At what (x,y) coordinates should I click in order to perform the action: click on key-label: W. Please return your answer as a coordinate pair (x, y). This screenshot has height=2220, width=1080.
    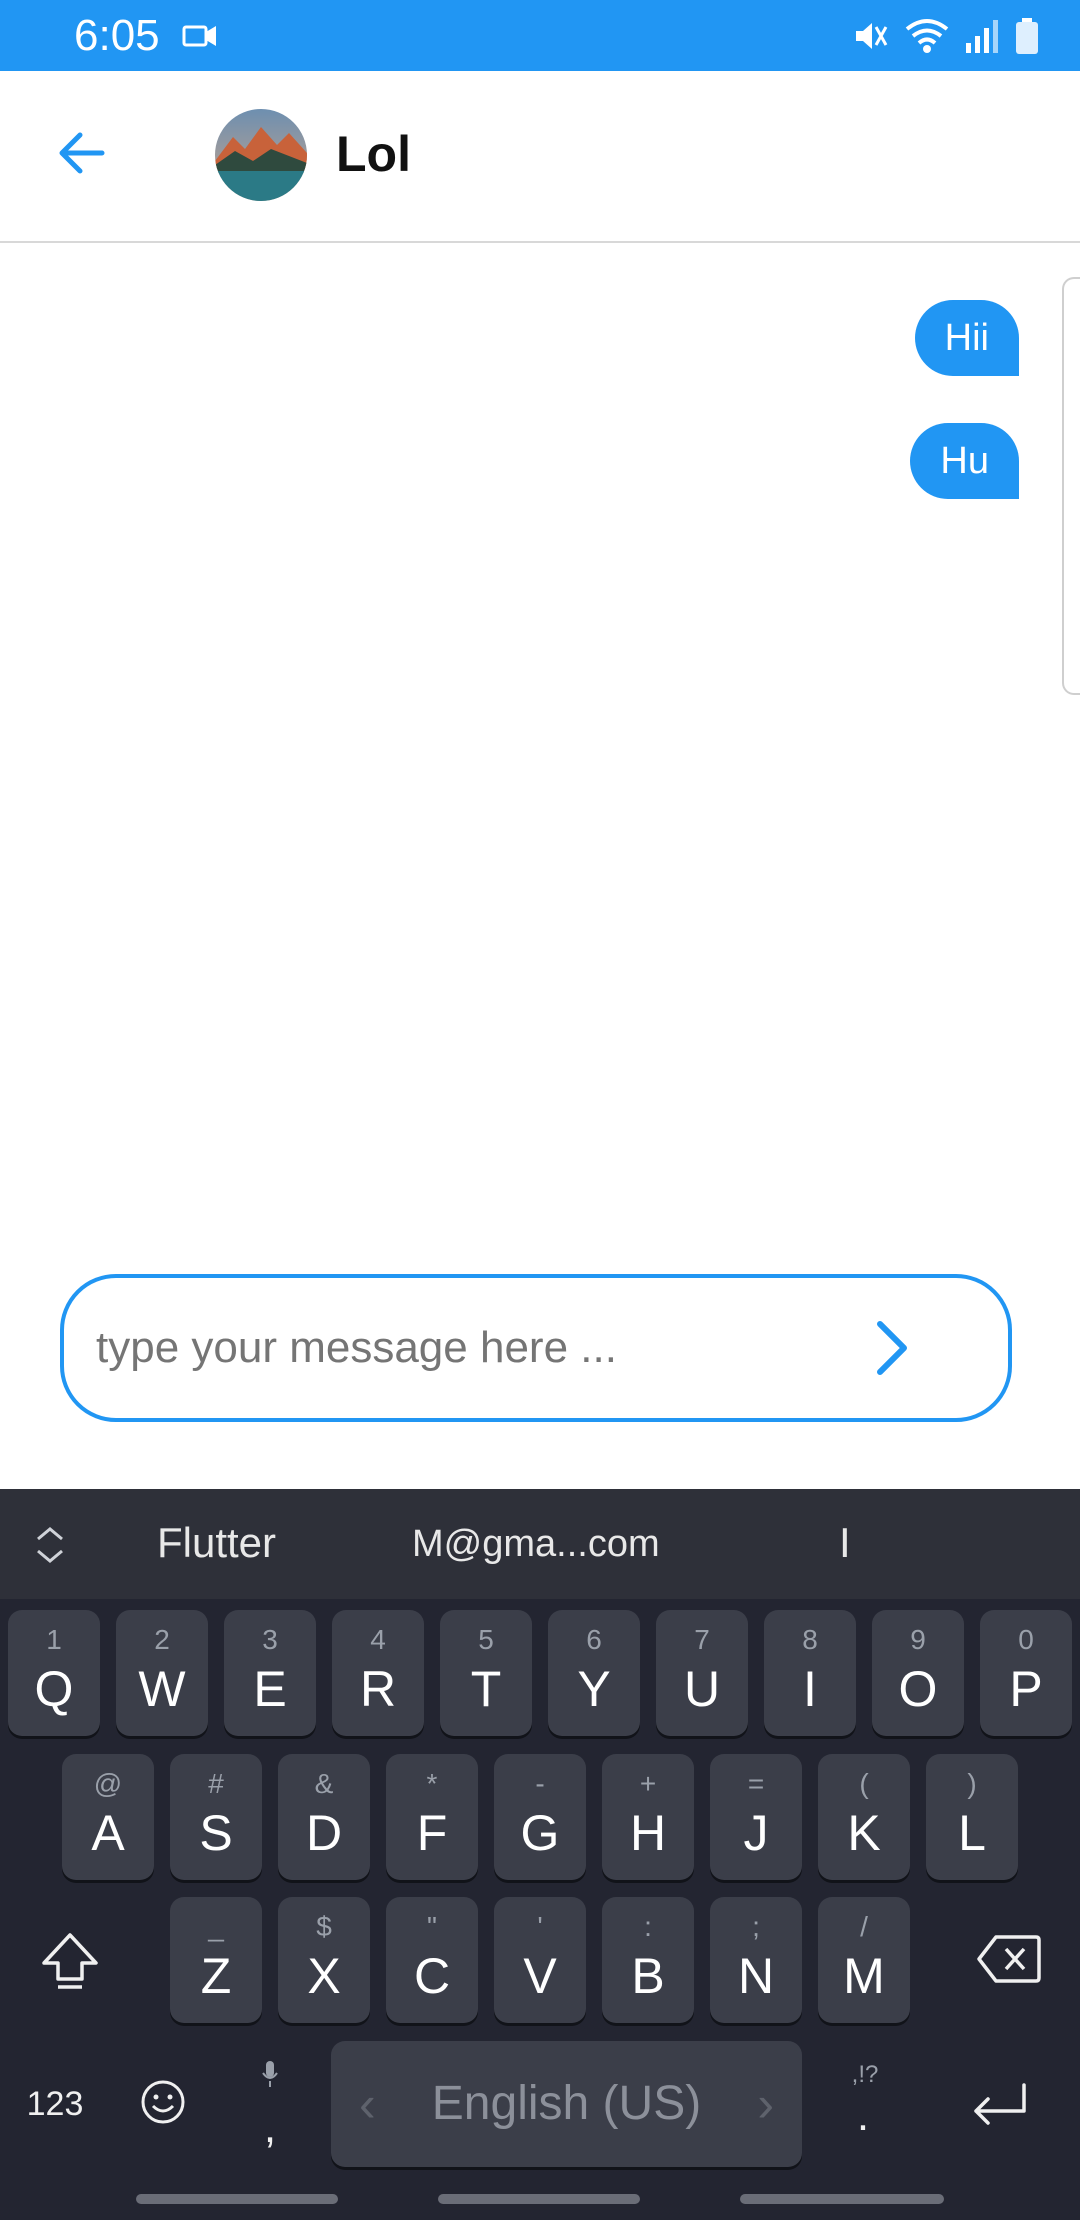
    Looking at the image, I should click on (162, 1689).